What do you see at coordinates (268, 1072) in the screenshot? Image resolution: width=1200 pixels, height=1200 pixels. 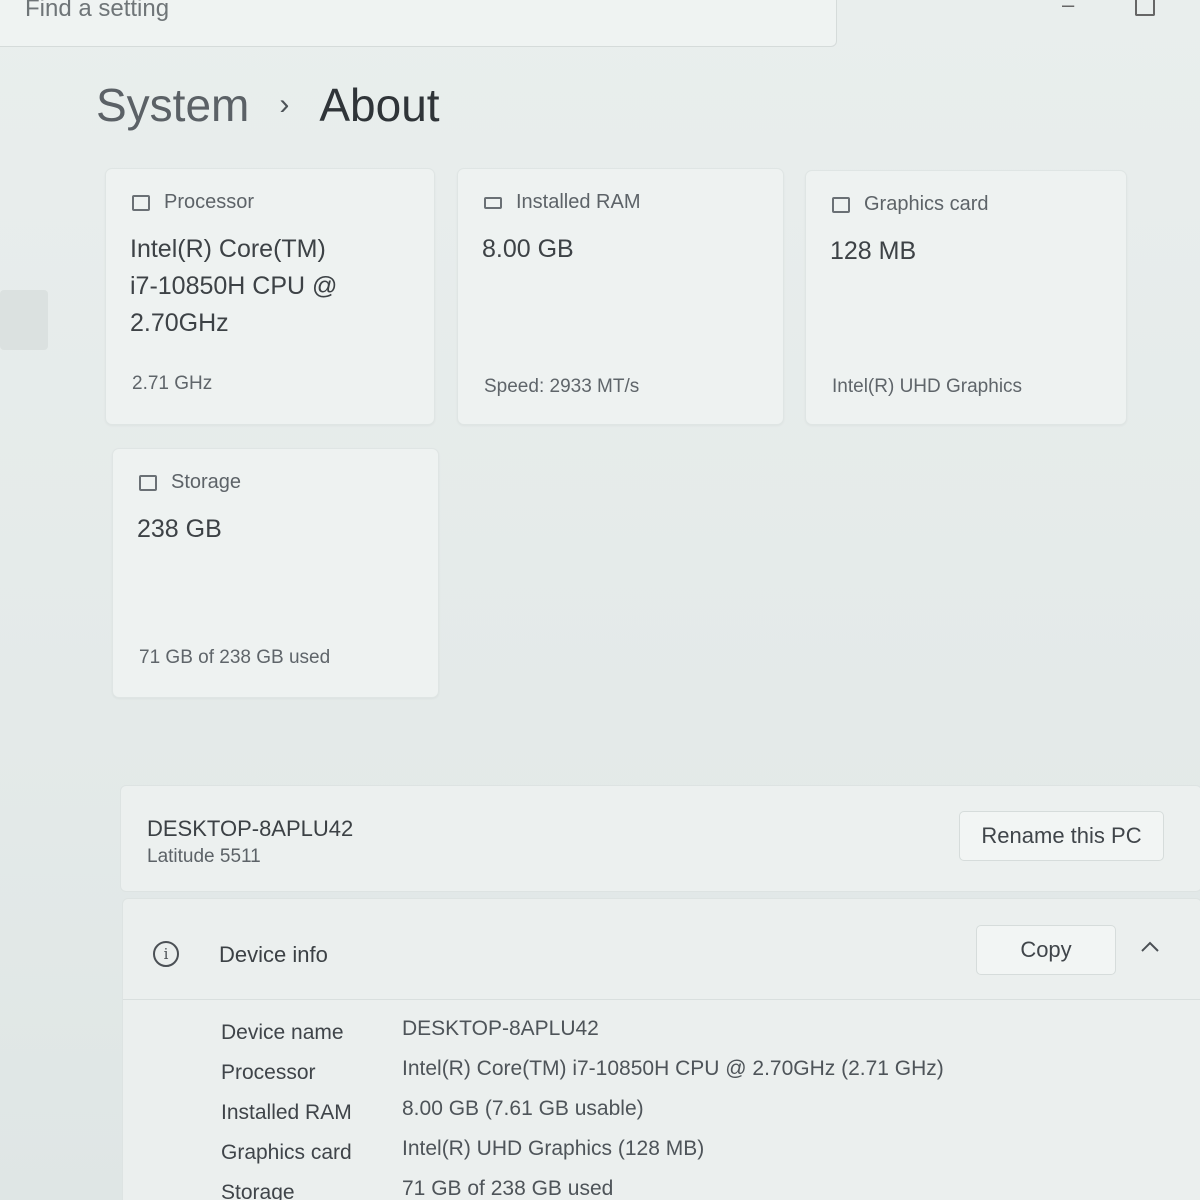 I see `spec-label: Processor` at bounding box center [268, 1072].